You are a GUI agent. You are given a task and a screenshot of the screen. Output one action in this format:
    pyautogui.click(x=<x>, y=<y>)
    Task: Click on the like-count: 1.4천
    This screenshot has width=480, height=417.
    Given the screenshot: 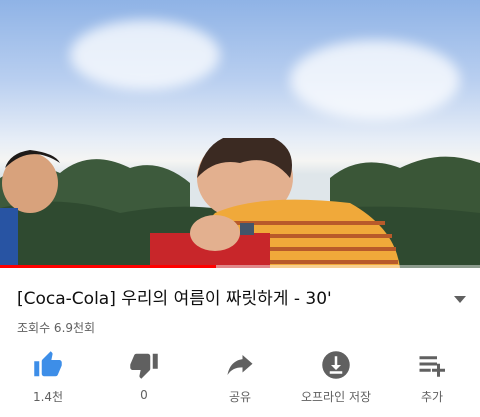 What is the action you would take?
    pyautogui.click(x=48, y=397)
    